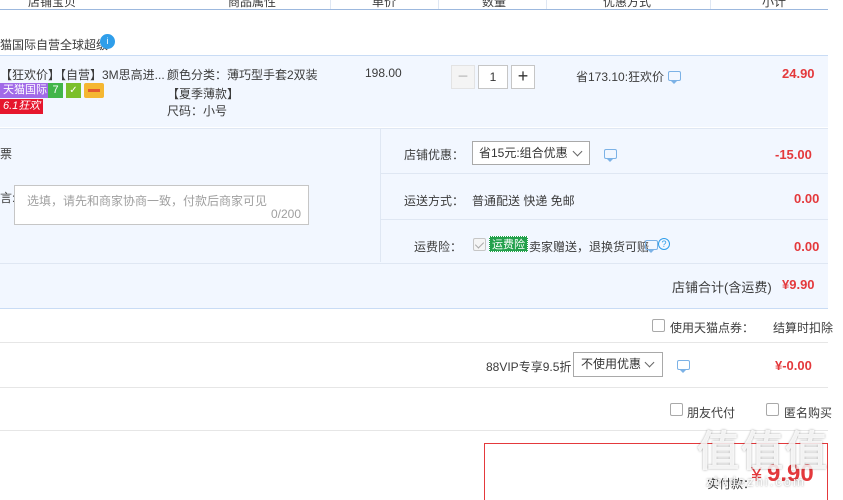 The image size is (843, 500). Describe the element at coordinates (6, 154) in the screenshot. I see `invoice-label: 票` at that location.